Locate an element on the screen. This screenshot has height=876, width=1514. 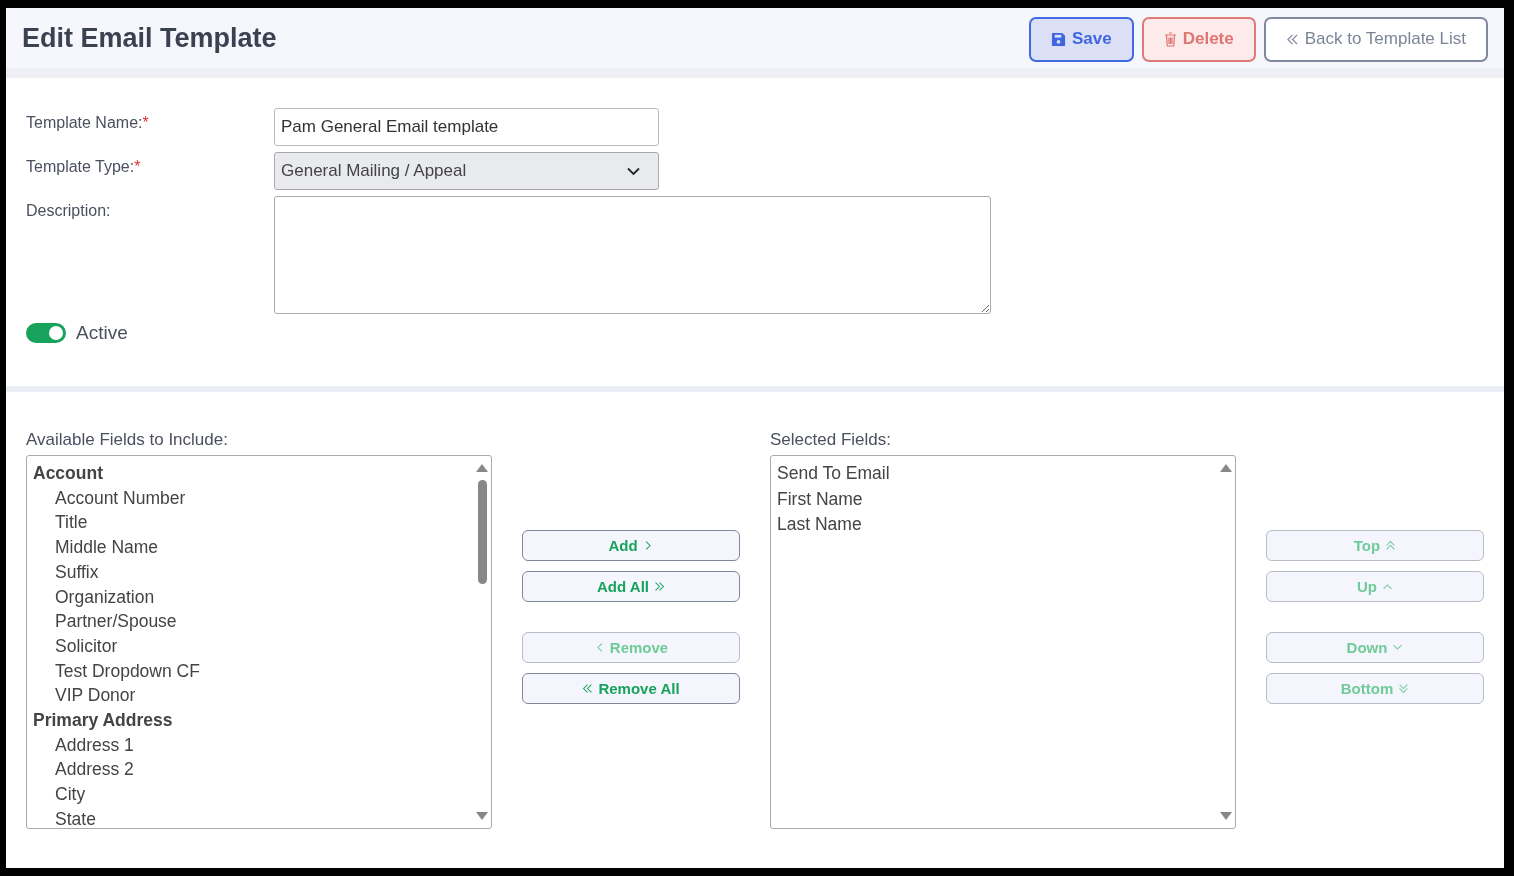
save-icon is located at coordinates (1058, 39).